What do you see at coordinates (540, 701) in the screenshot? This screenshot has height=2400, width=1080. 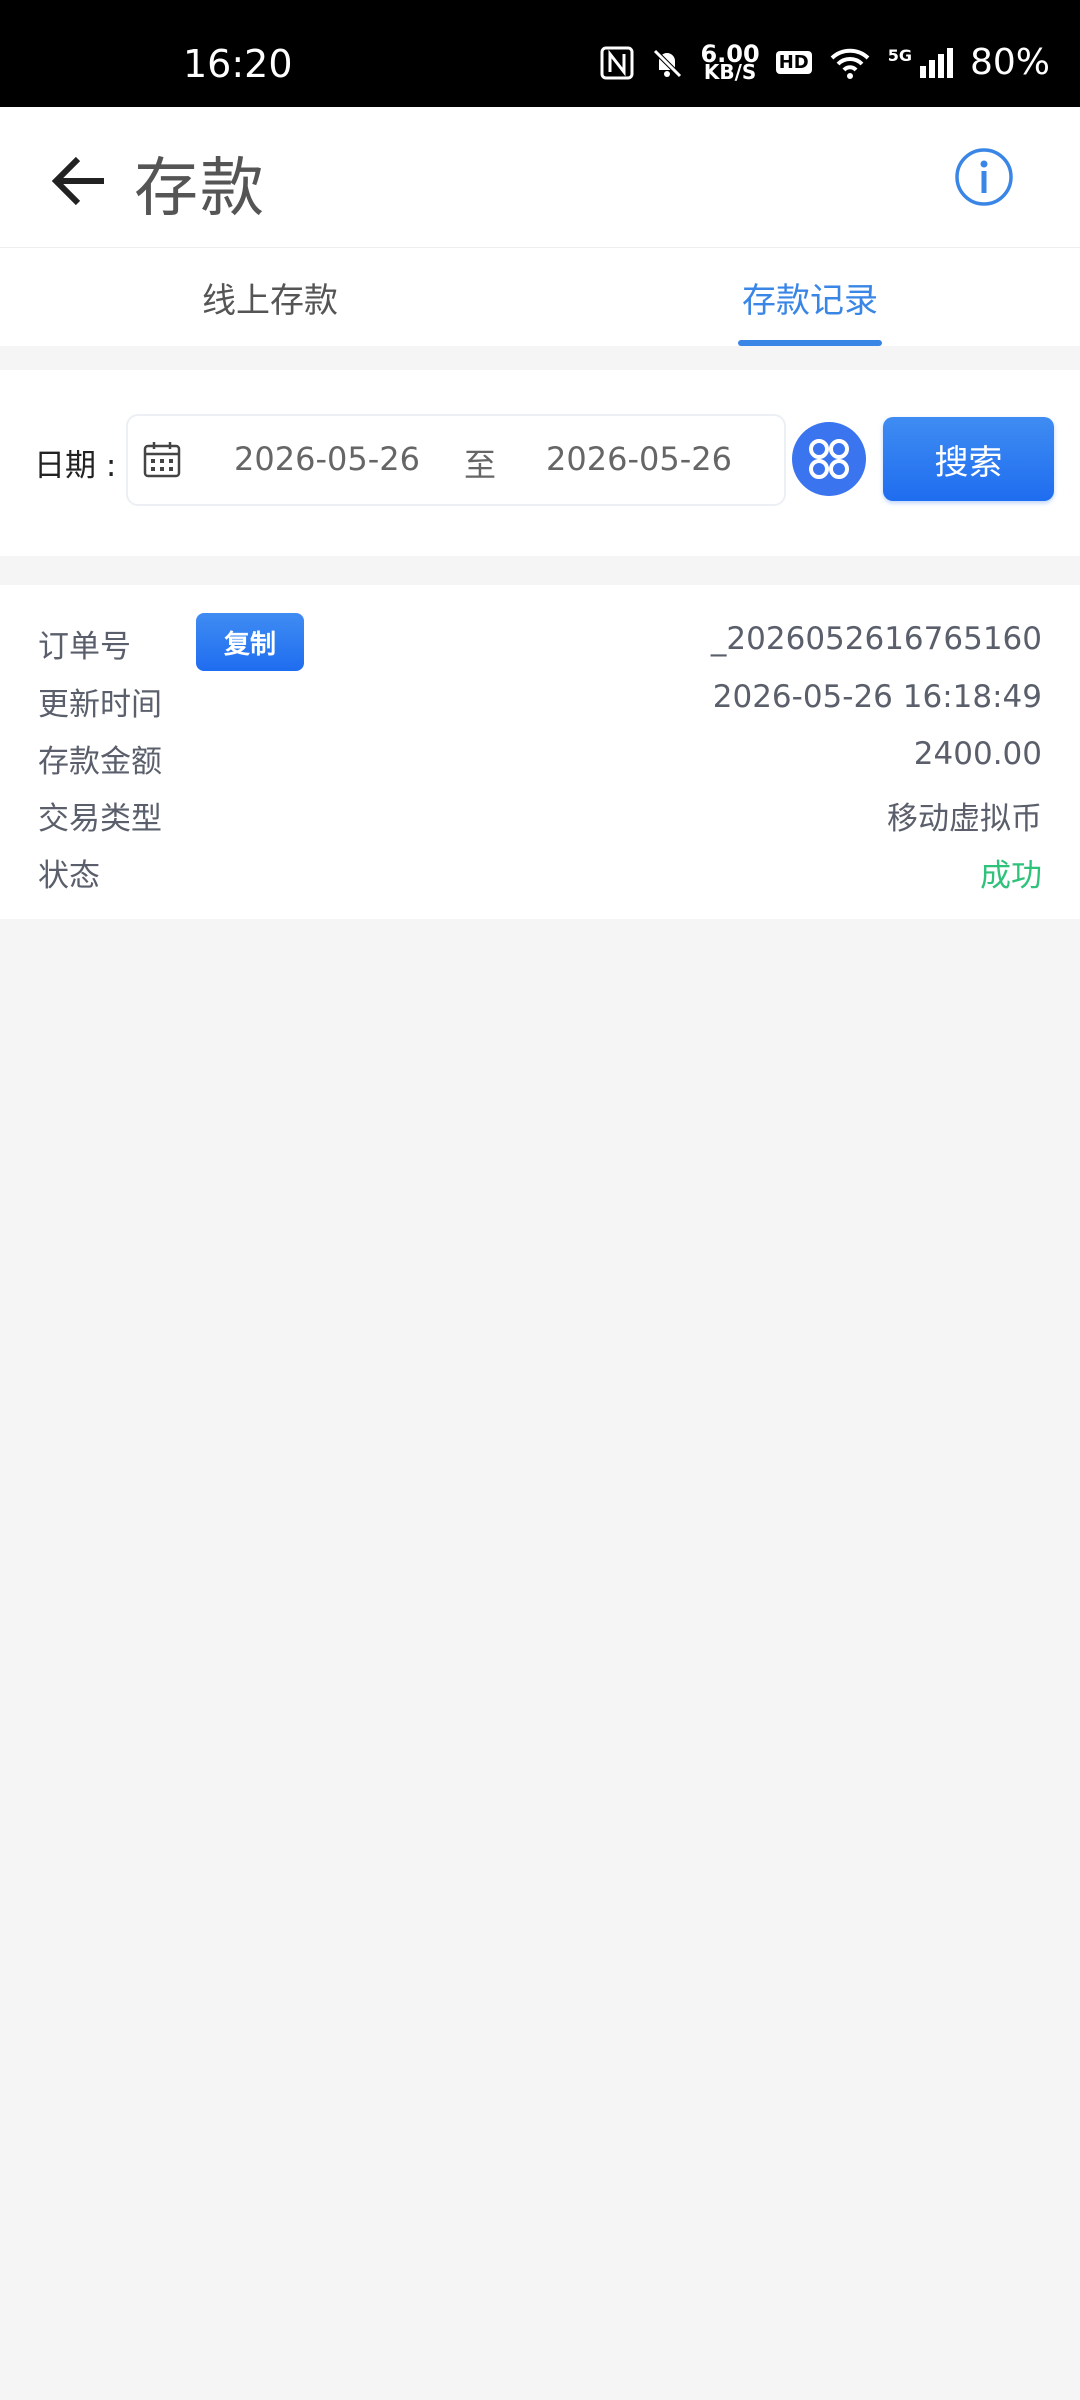 I see `record-row-update-time: 更新时间 2026-05-26 16:18:49` at bounding box center [540, 701].